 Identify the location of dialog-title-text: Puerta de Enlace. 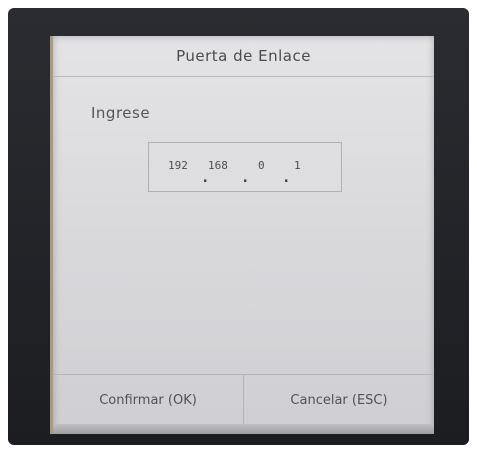
(243, 56).